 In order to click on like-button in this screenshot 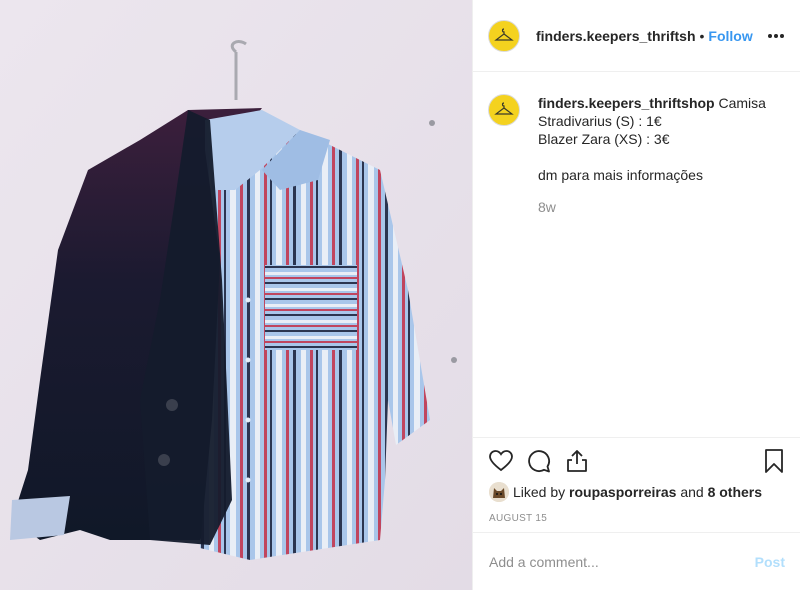, I will do `click(501, 461)`.